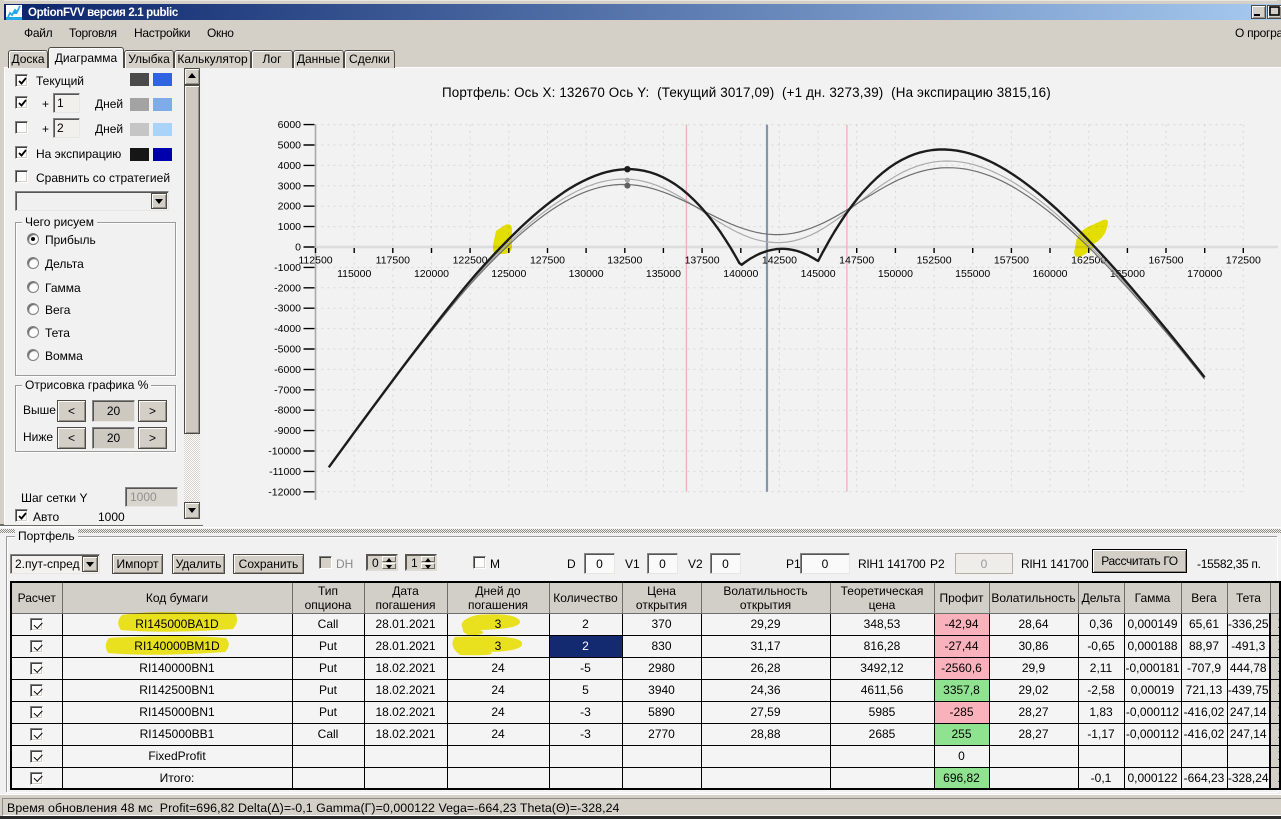 The width and height of the screenshot is (1281, 819). What do you see at coordinates (290, 125) in the screenshot?
I see `svg-text: 6000` at bounding box center [290, 125].